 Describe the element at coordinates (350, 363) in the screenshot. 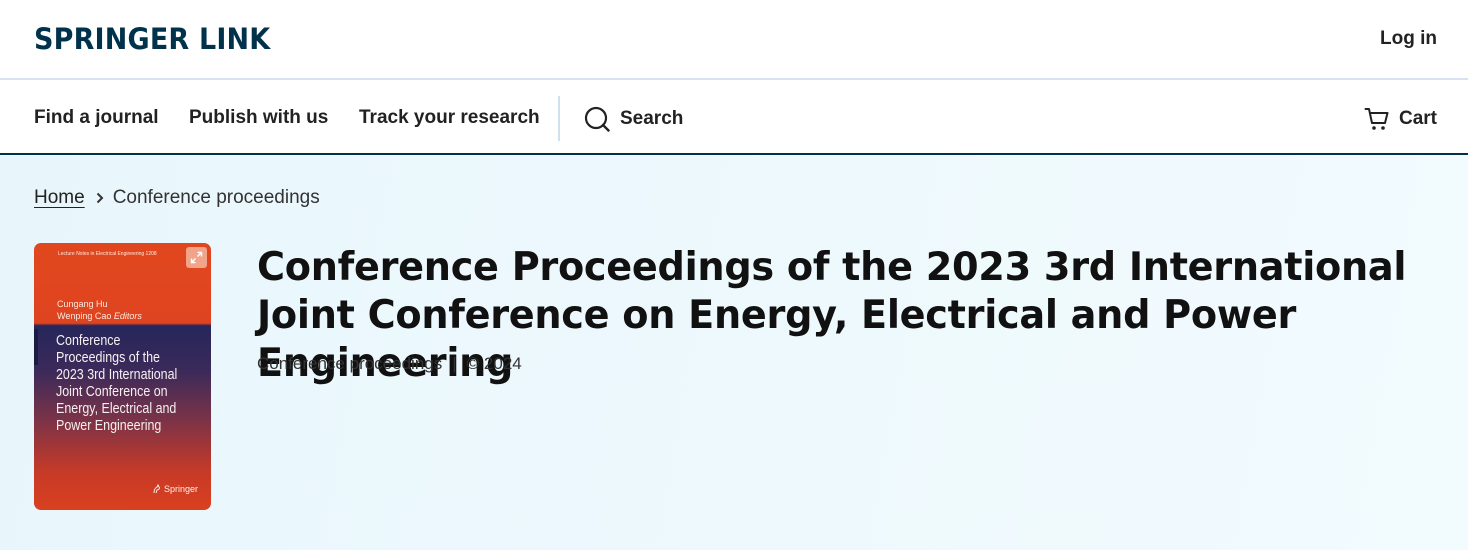

I see `content-type: Conference proceedings` at that location.